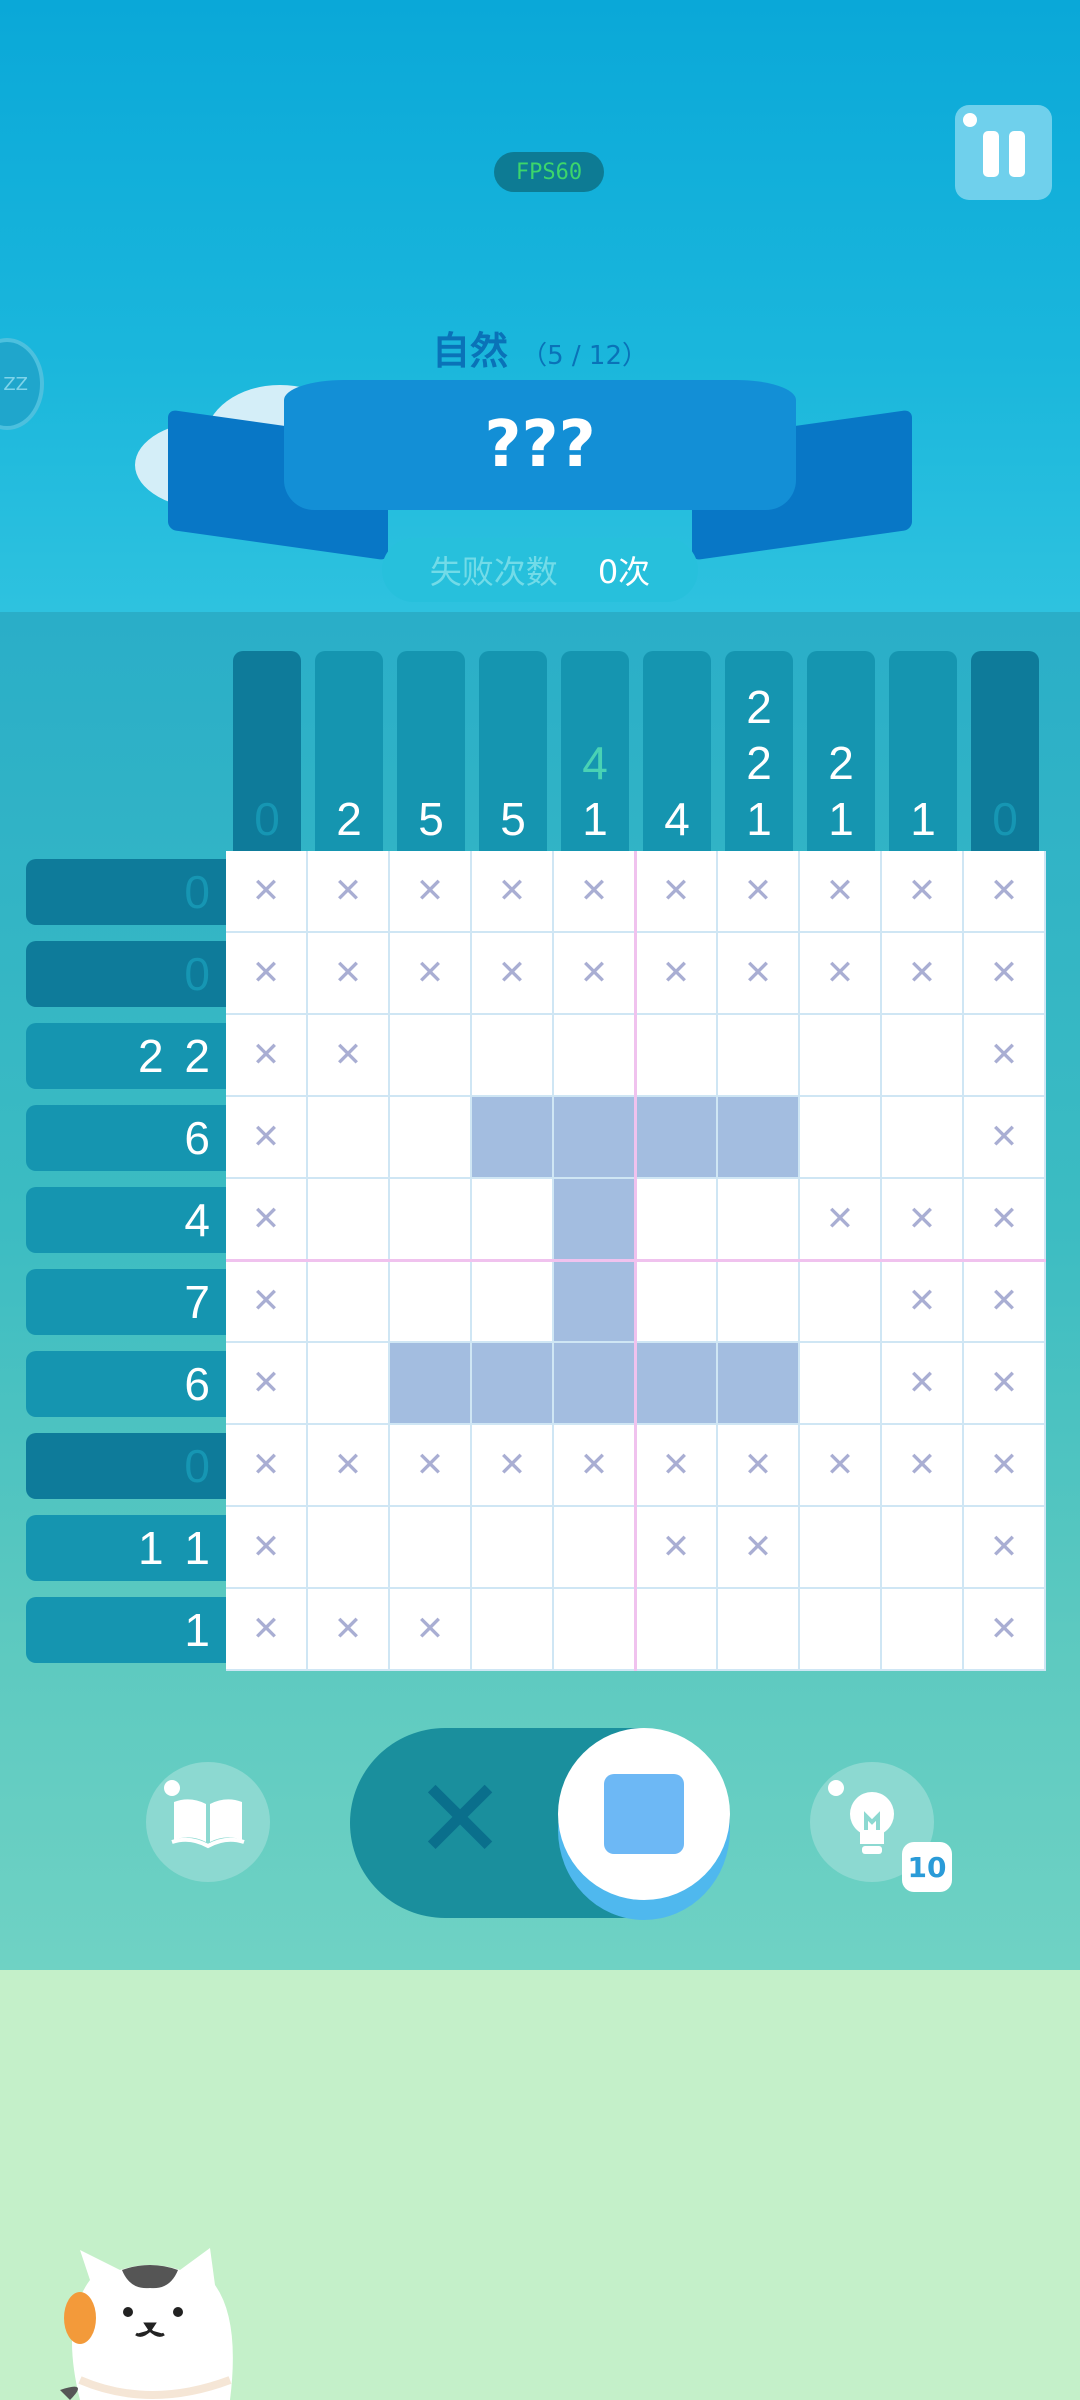 The width and height of the screenshot is (1080, 2400). Describe the element at coordinates (208, 1822) in the screenshot. I see `rules-book-button` at that location.